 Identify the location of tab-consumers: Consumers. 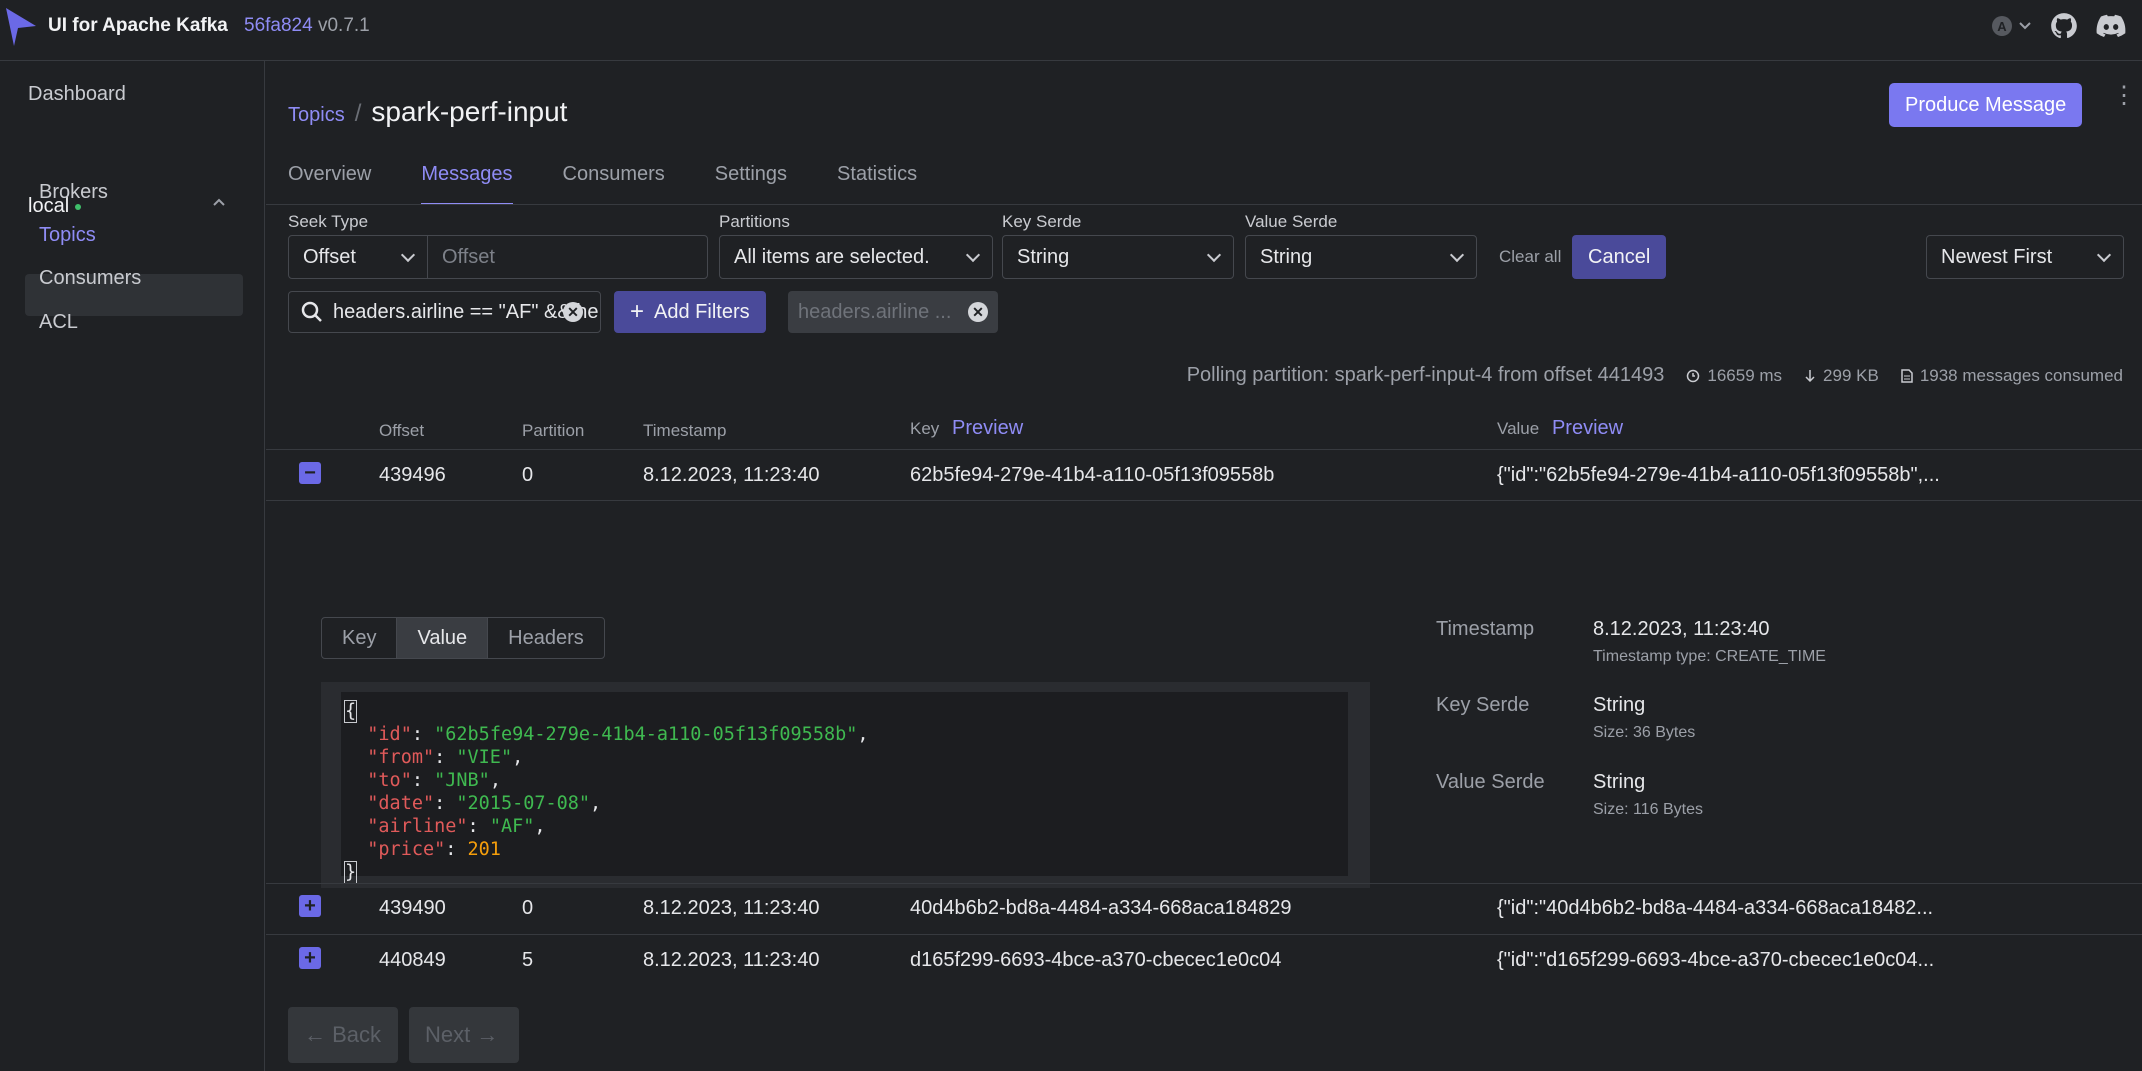
(614, 184).